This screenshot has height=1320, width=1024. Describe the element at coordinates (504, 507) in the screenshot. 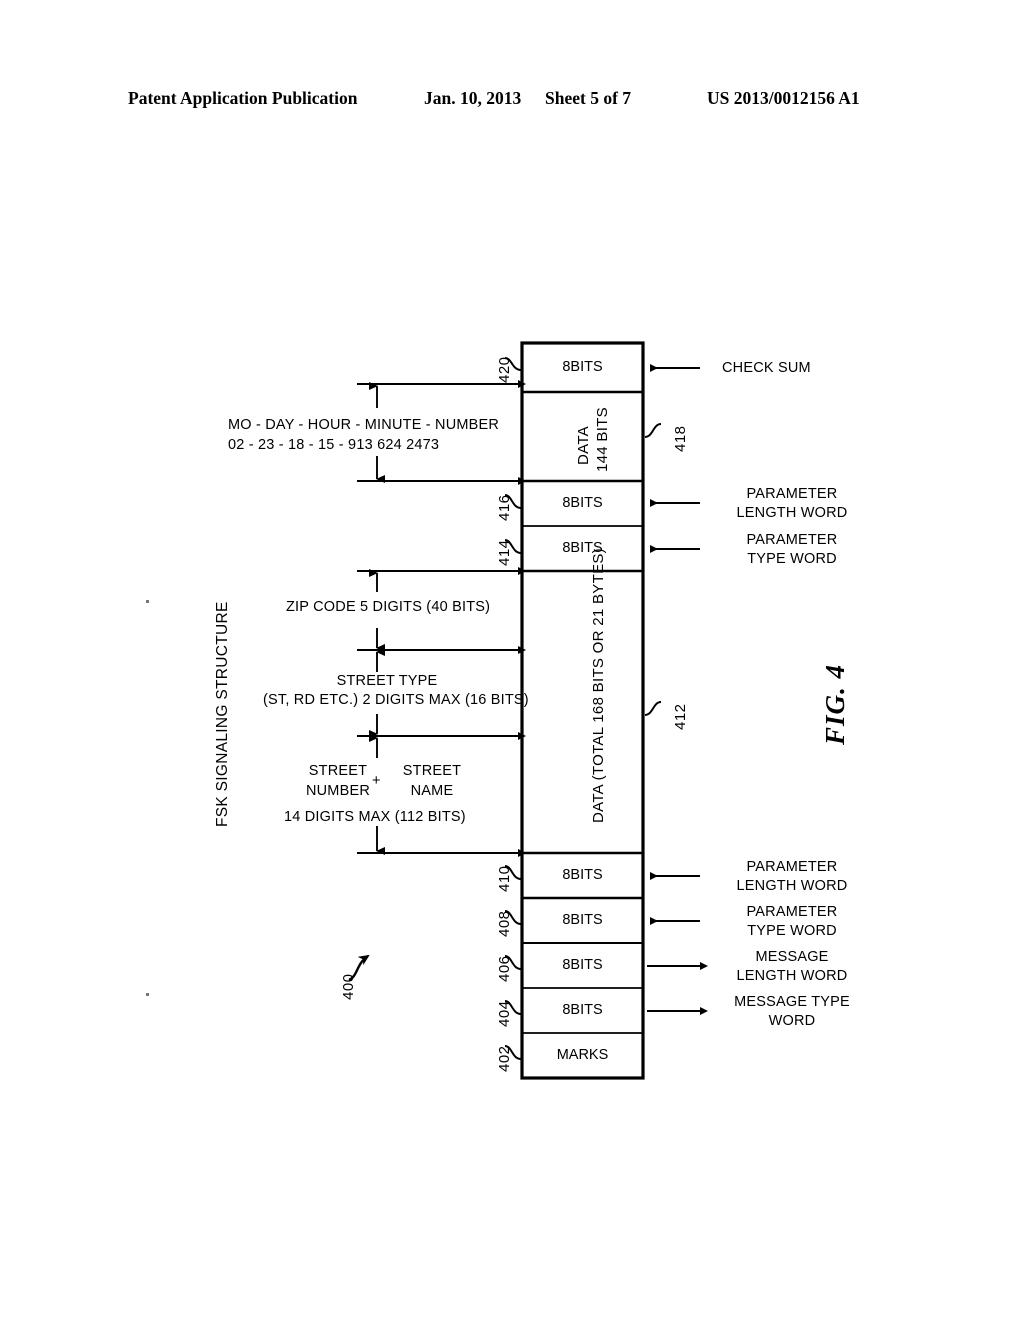

I see `reference-416: 416` at that location.